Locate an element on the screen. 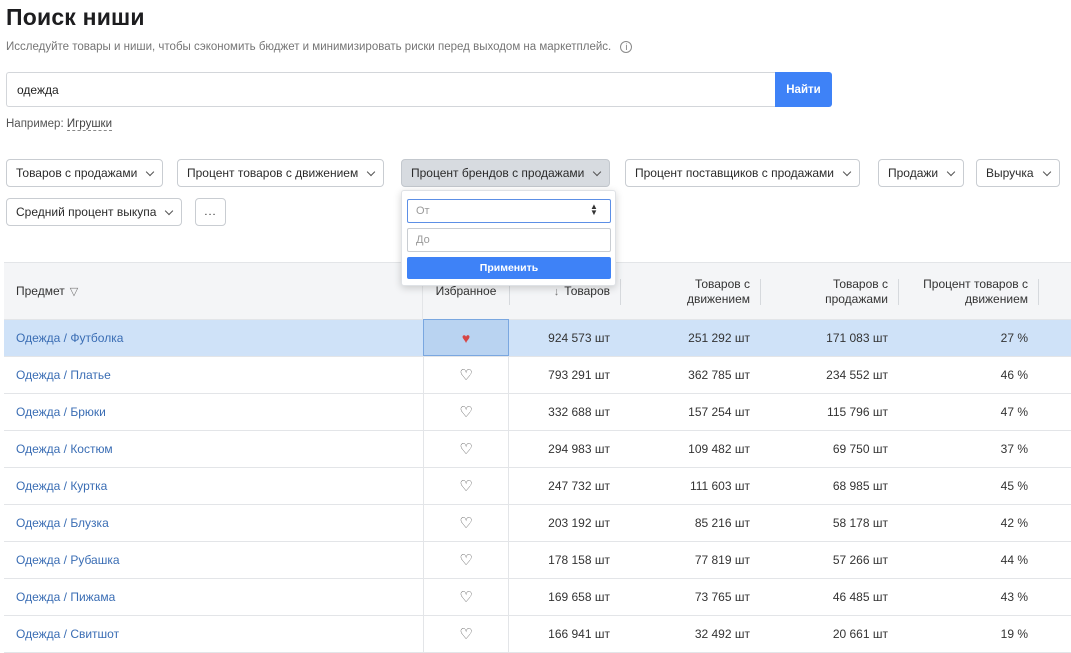 This screenshot has width=1071, height=653. products-count: 294 983 шт is located at coordinates (579, 449).